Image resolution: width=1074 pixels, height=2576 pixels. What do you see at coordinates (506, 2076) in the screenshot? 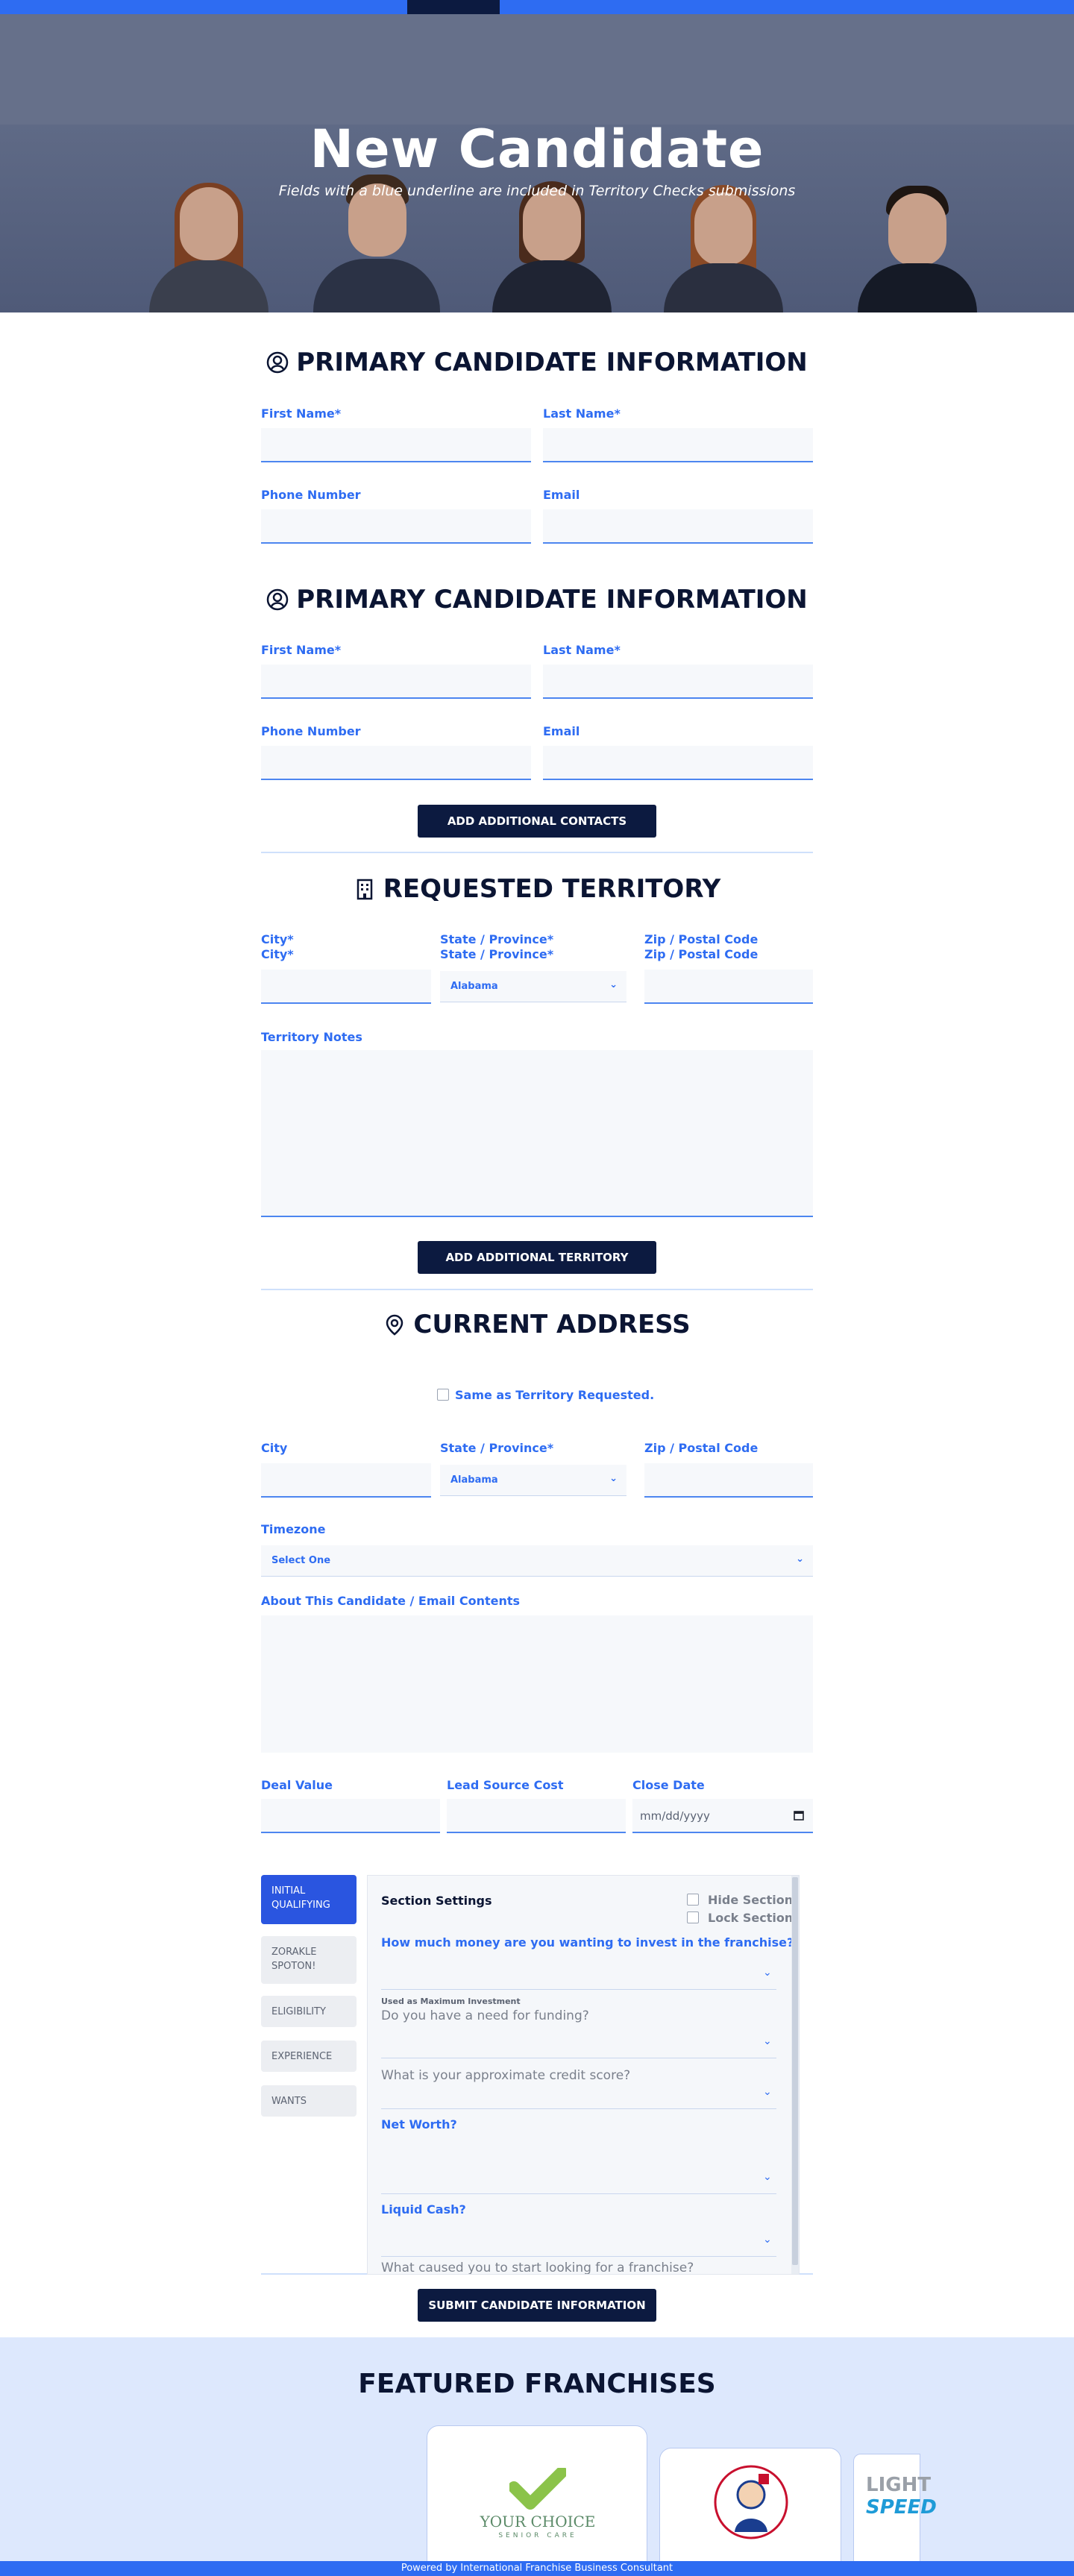
I see `question-credit-score: What is your approximate credit score?` at bounding box center [506, 2076].